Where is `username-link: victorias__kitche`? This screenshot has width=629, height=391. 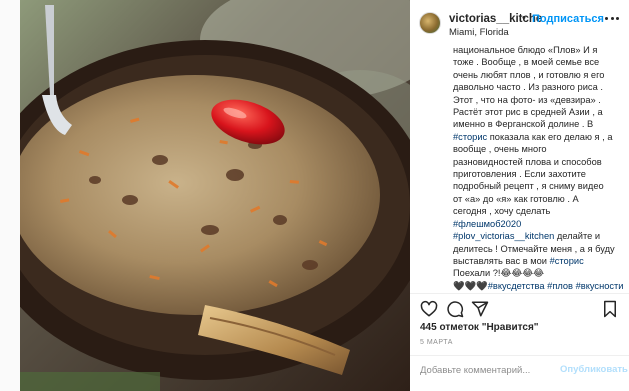
username-link: victorias__kitche is located at coordinates (495, 19).